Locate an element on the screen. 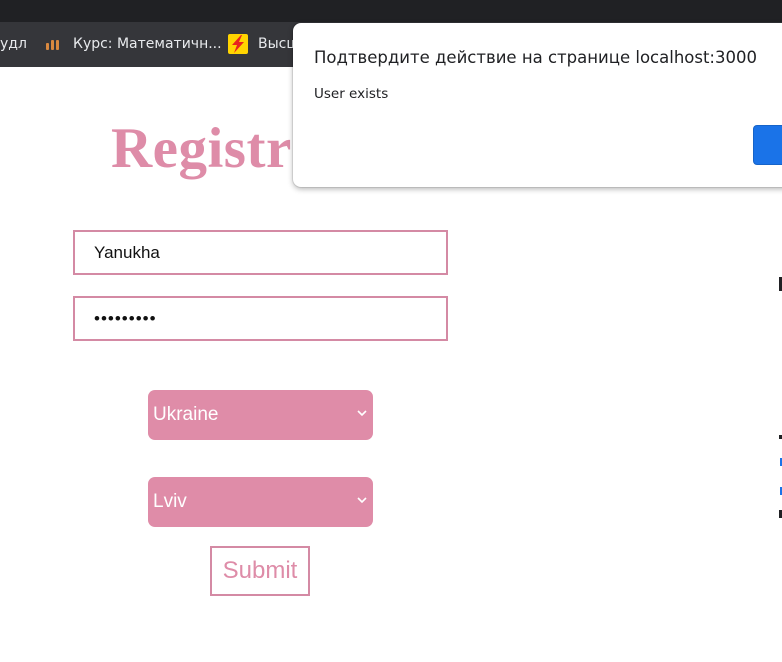 The height and width of the screenshot is (662, 782). bookmark-label: удл is located at coordinates (13, 44).